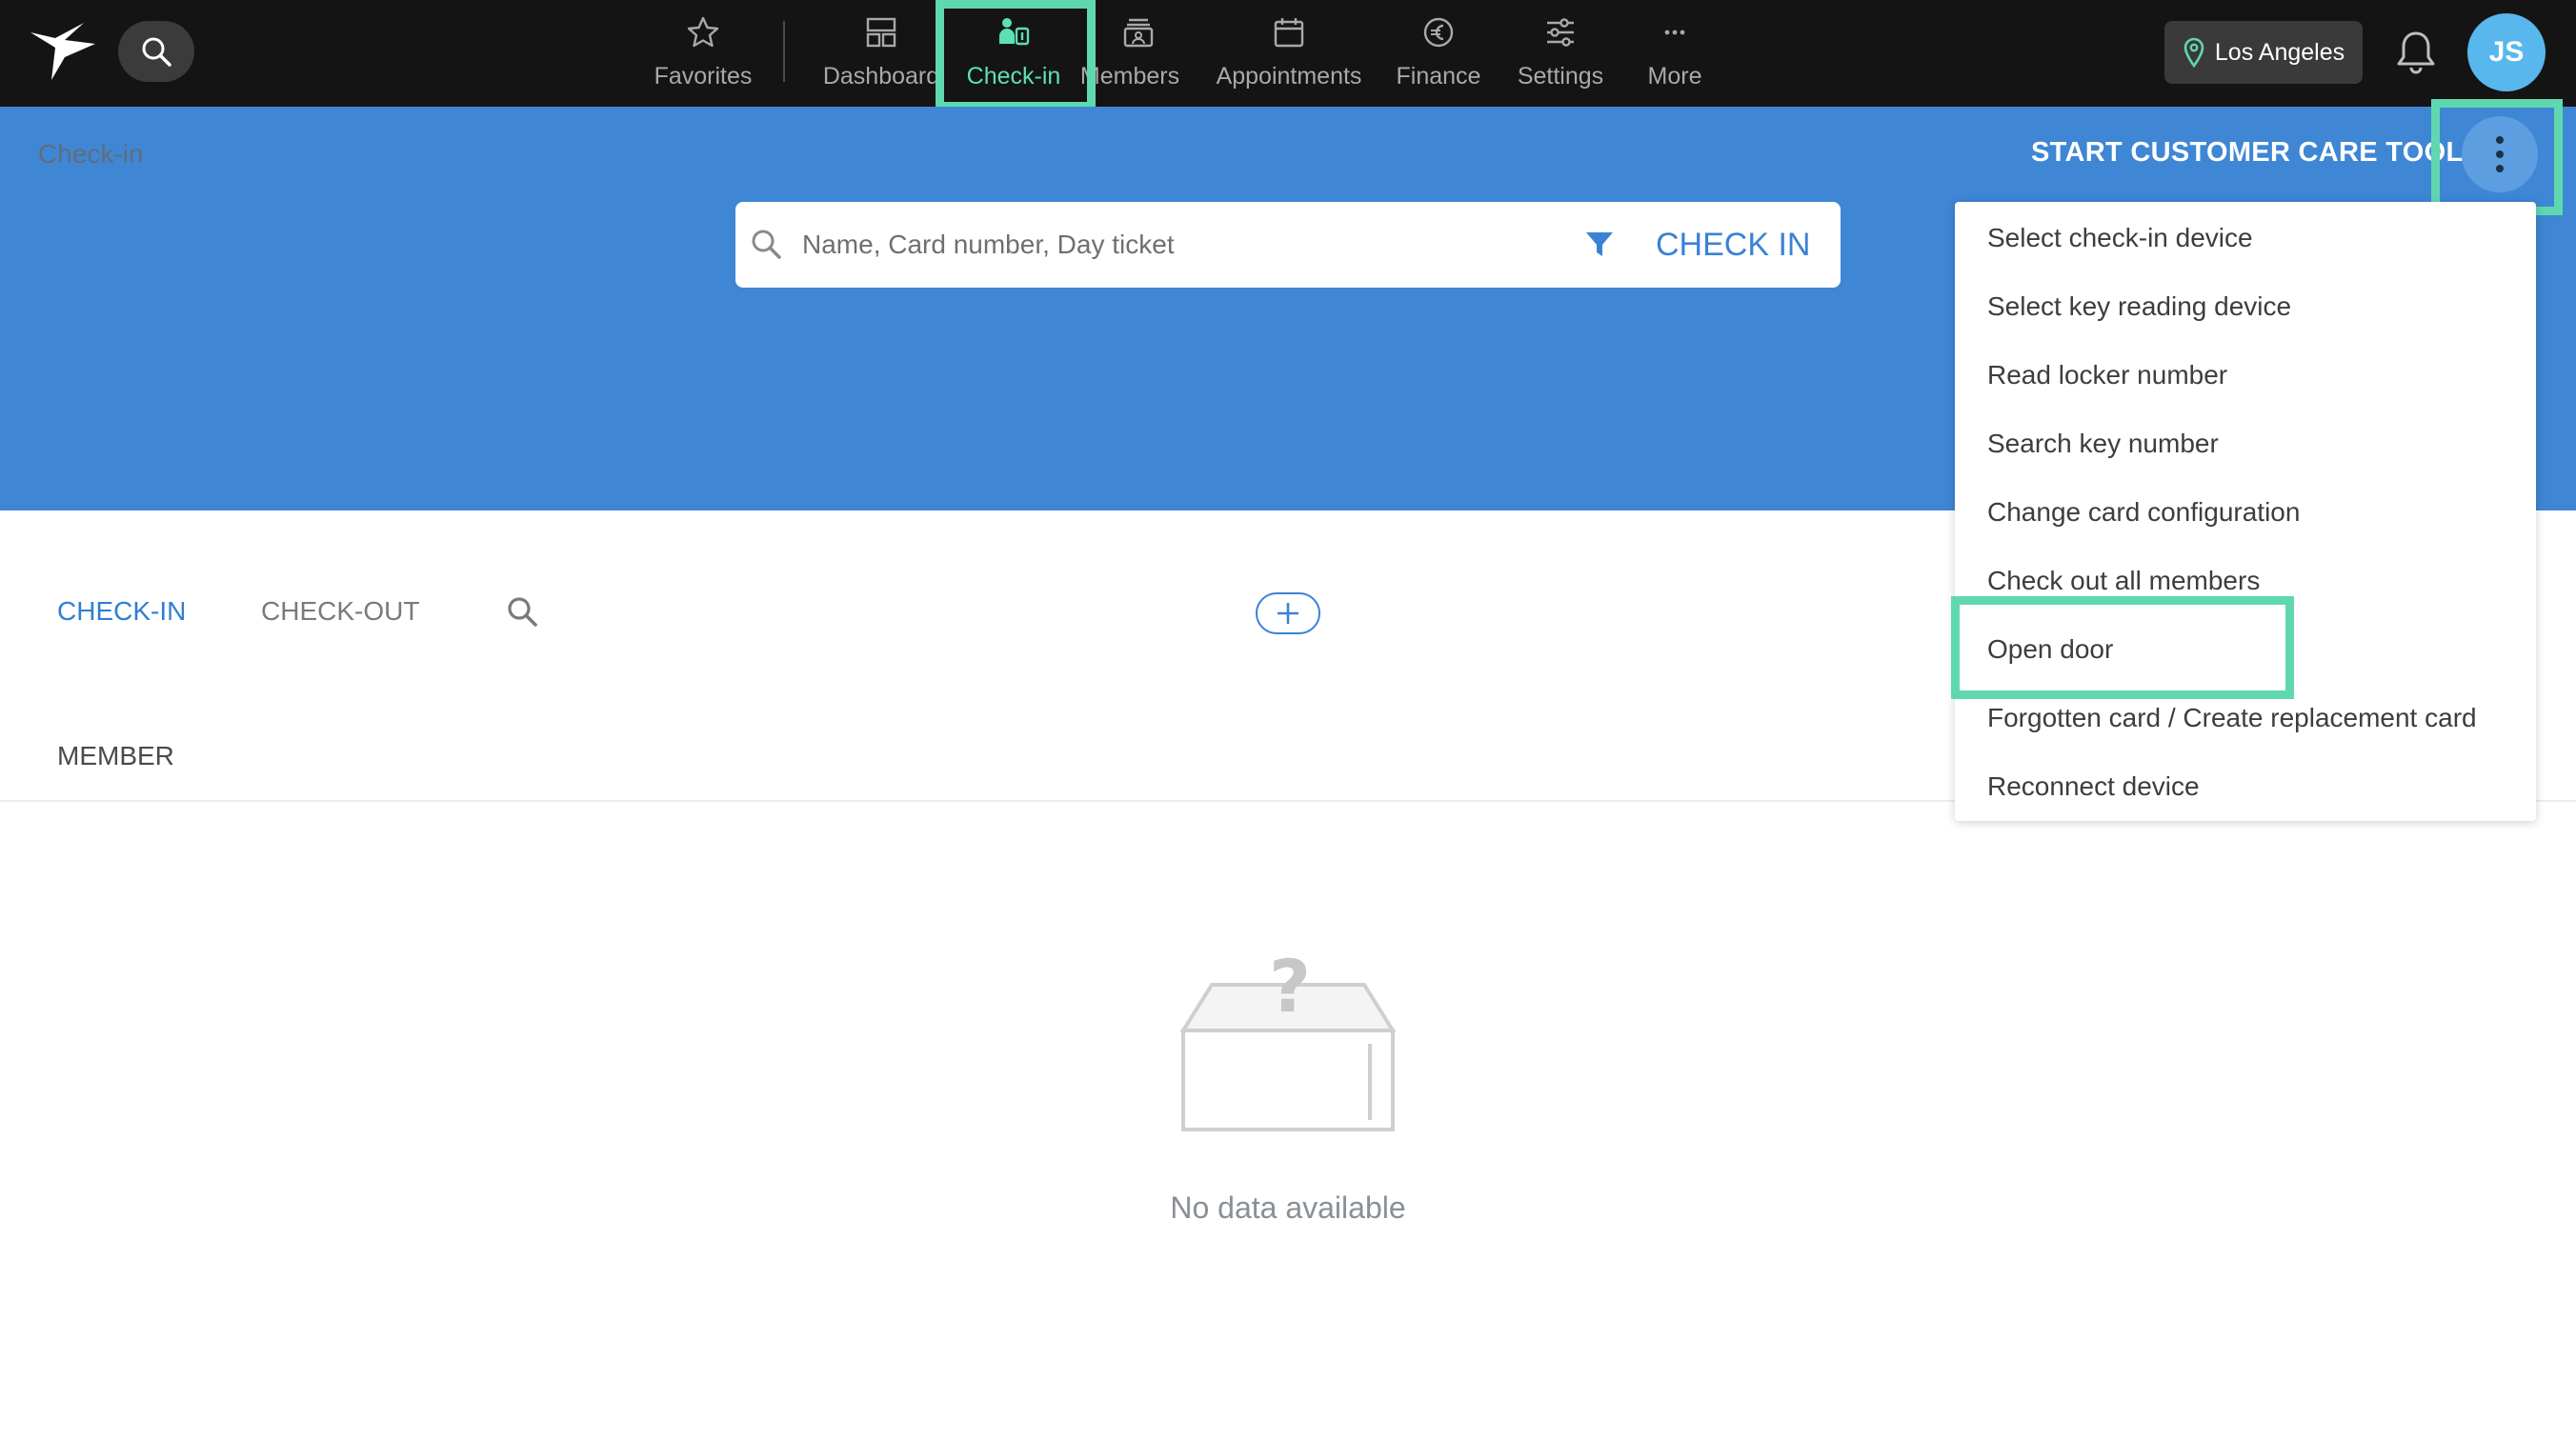 The height and width of the screenshot is (1440, 2576). What do you see at coordinates (1289, 76) in the screenshot?
I see `nav-appointments-label: Appointments` at bounding box center [1289, 76].